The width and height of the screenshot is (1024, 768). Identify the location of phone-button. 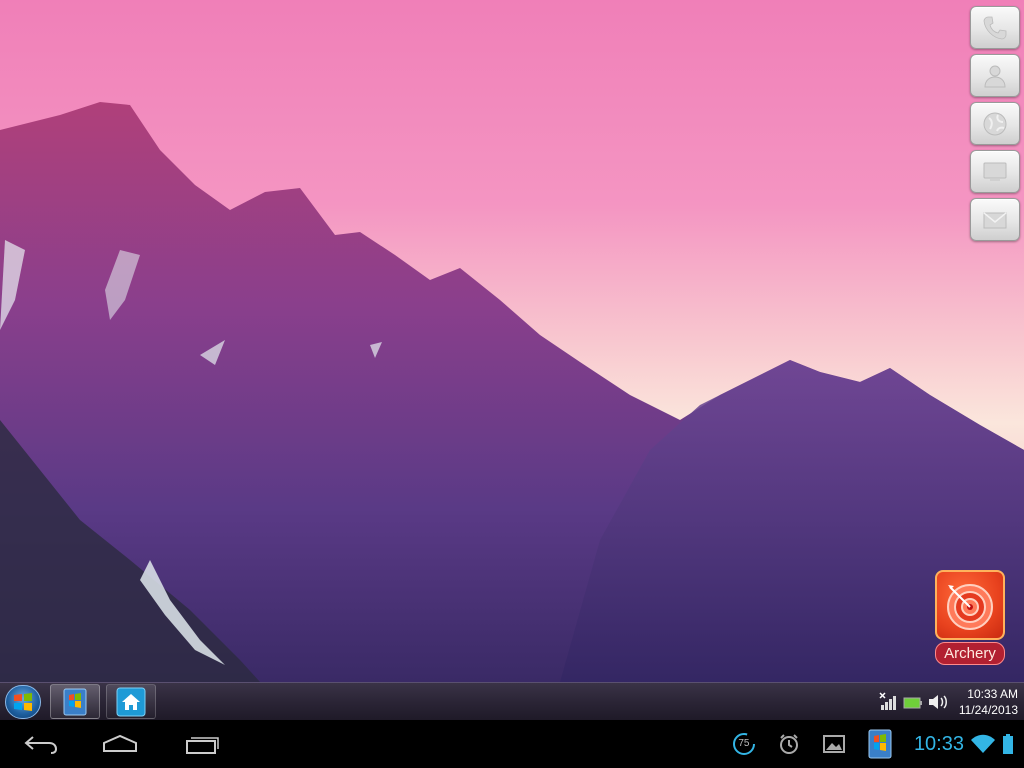
(995, 27).